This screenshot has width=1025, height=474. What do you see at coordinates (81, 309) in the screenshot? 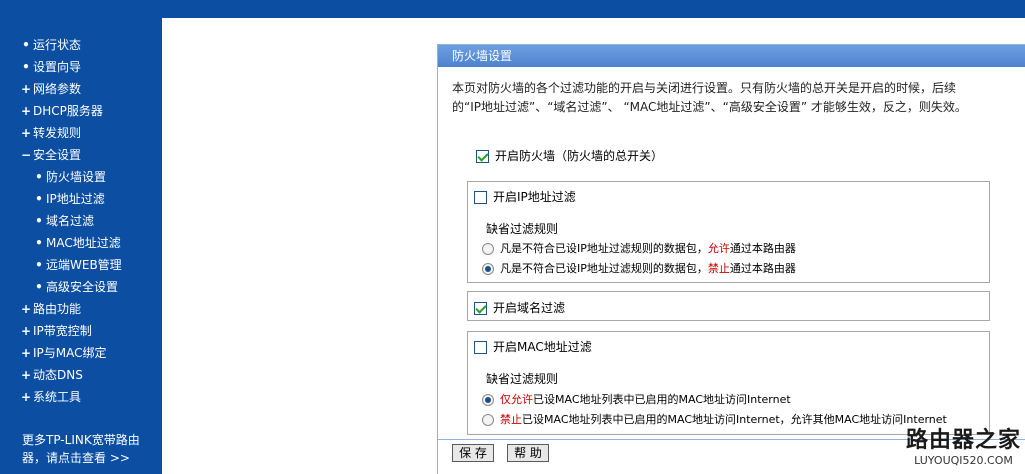
I see `sidebar-item-routing: + 路由功能` at bounding box center [81, 309].